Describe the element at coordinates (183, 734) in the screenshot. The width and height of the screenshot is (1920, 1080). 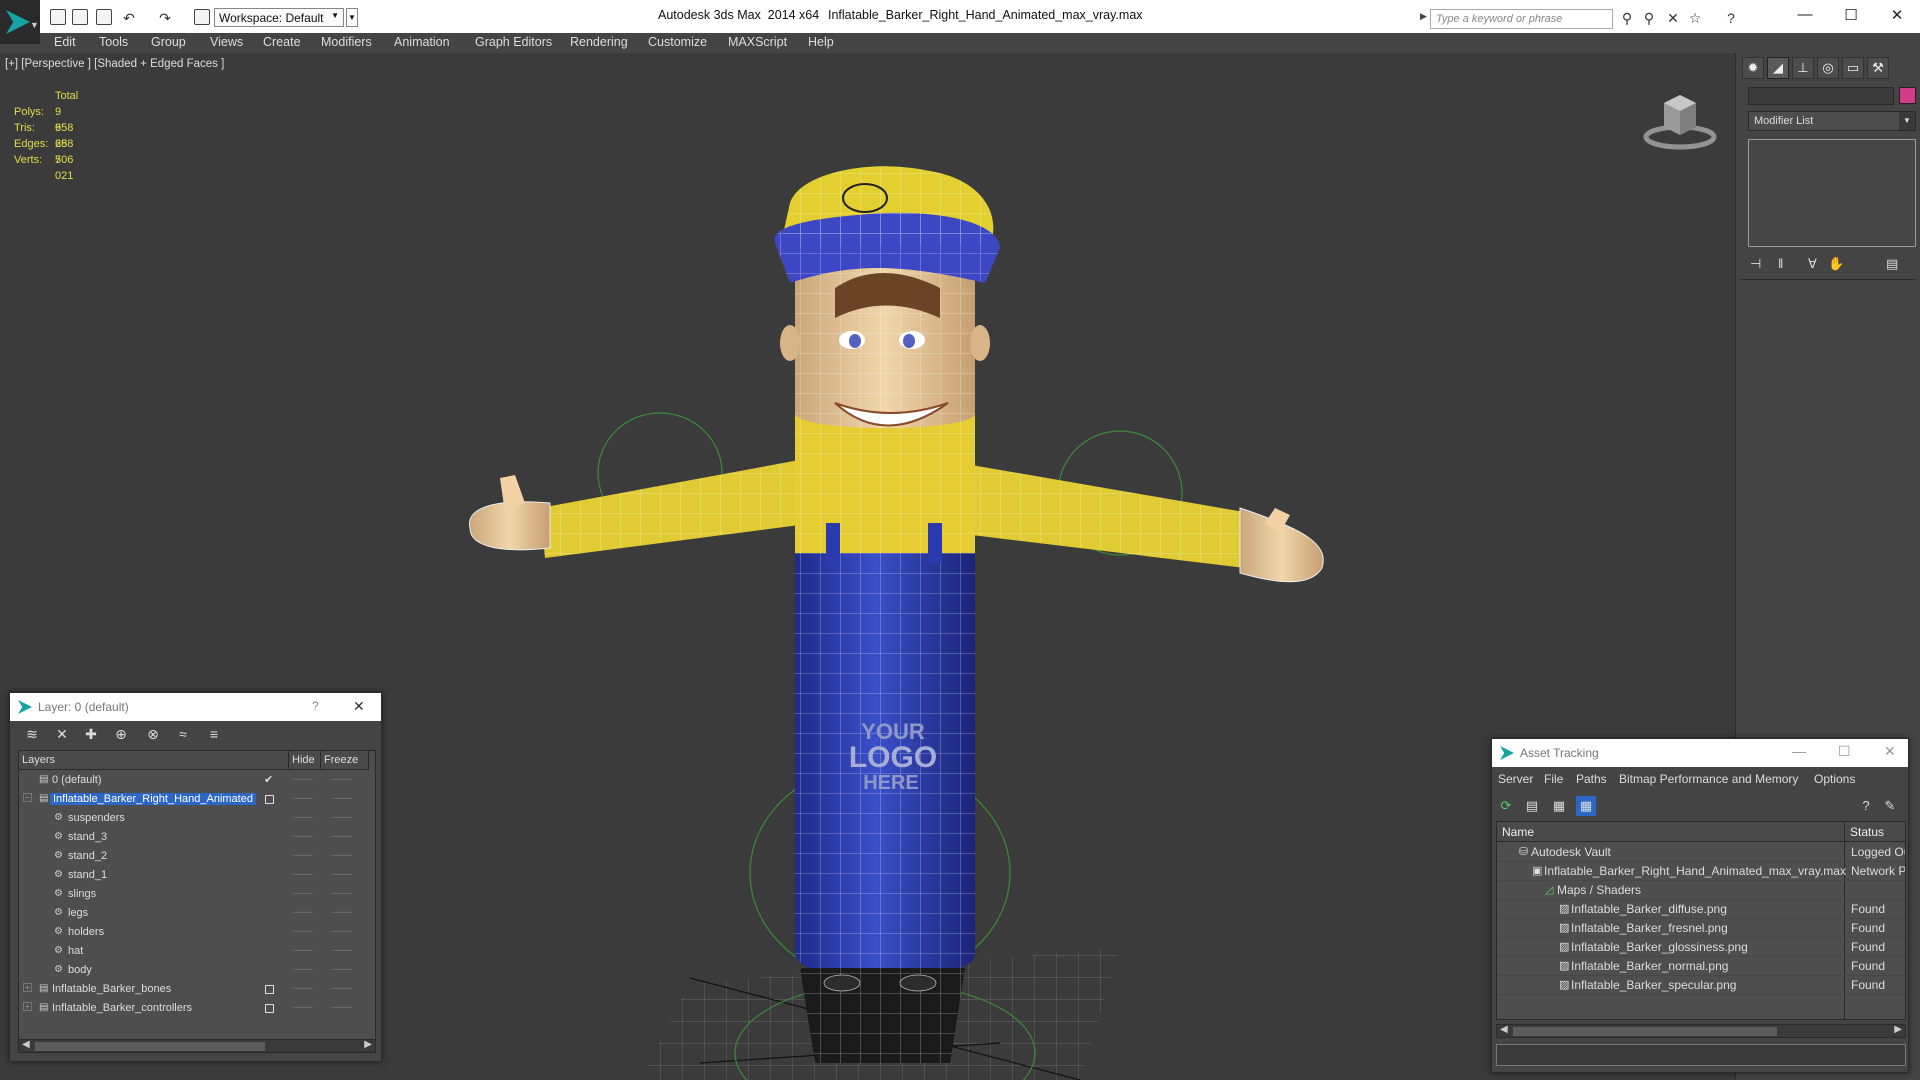
I see `set-current-layer-icon: ≈` at that location.